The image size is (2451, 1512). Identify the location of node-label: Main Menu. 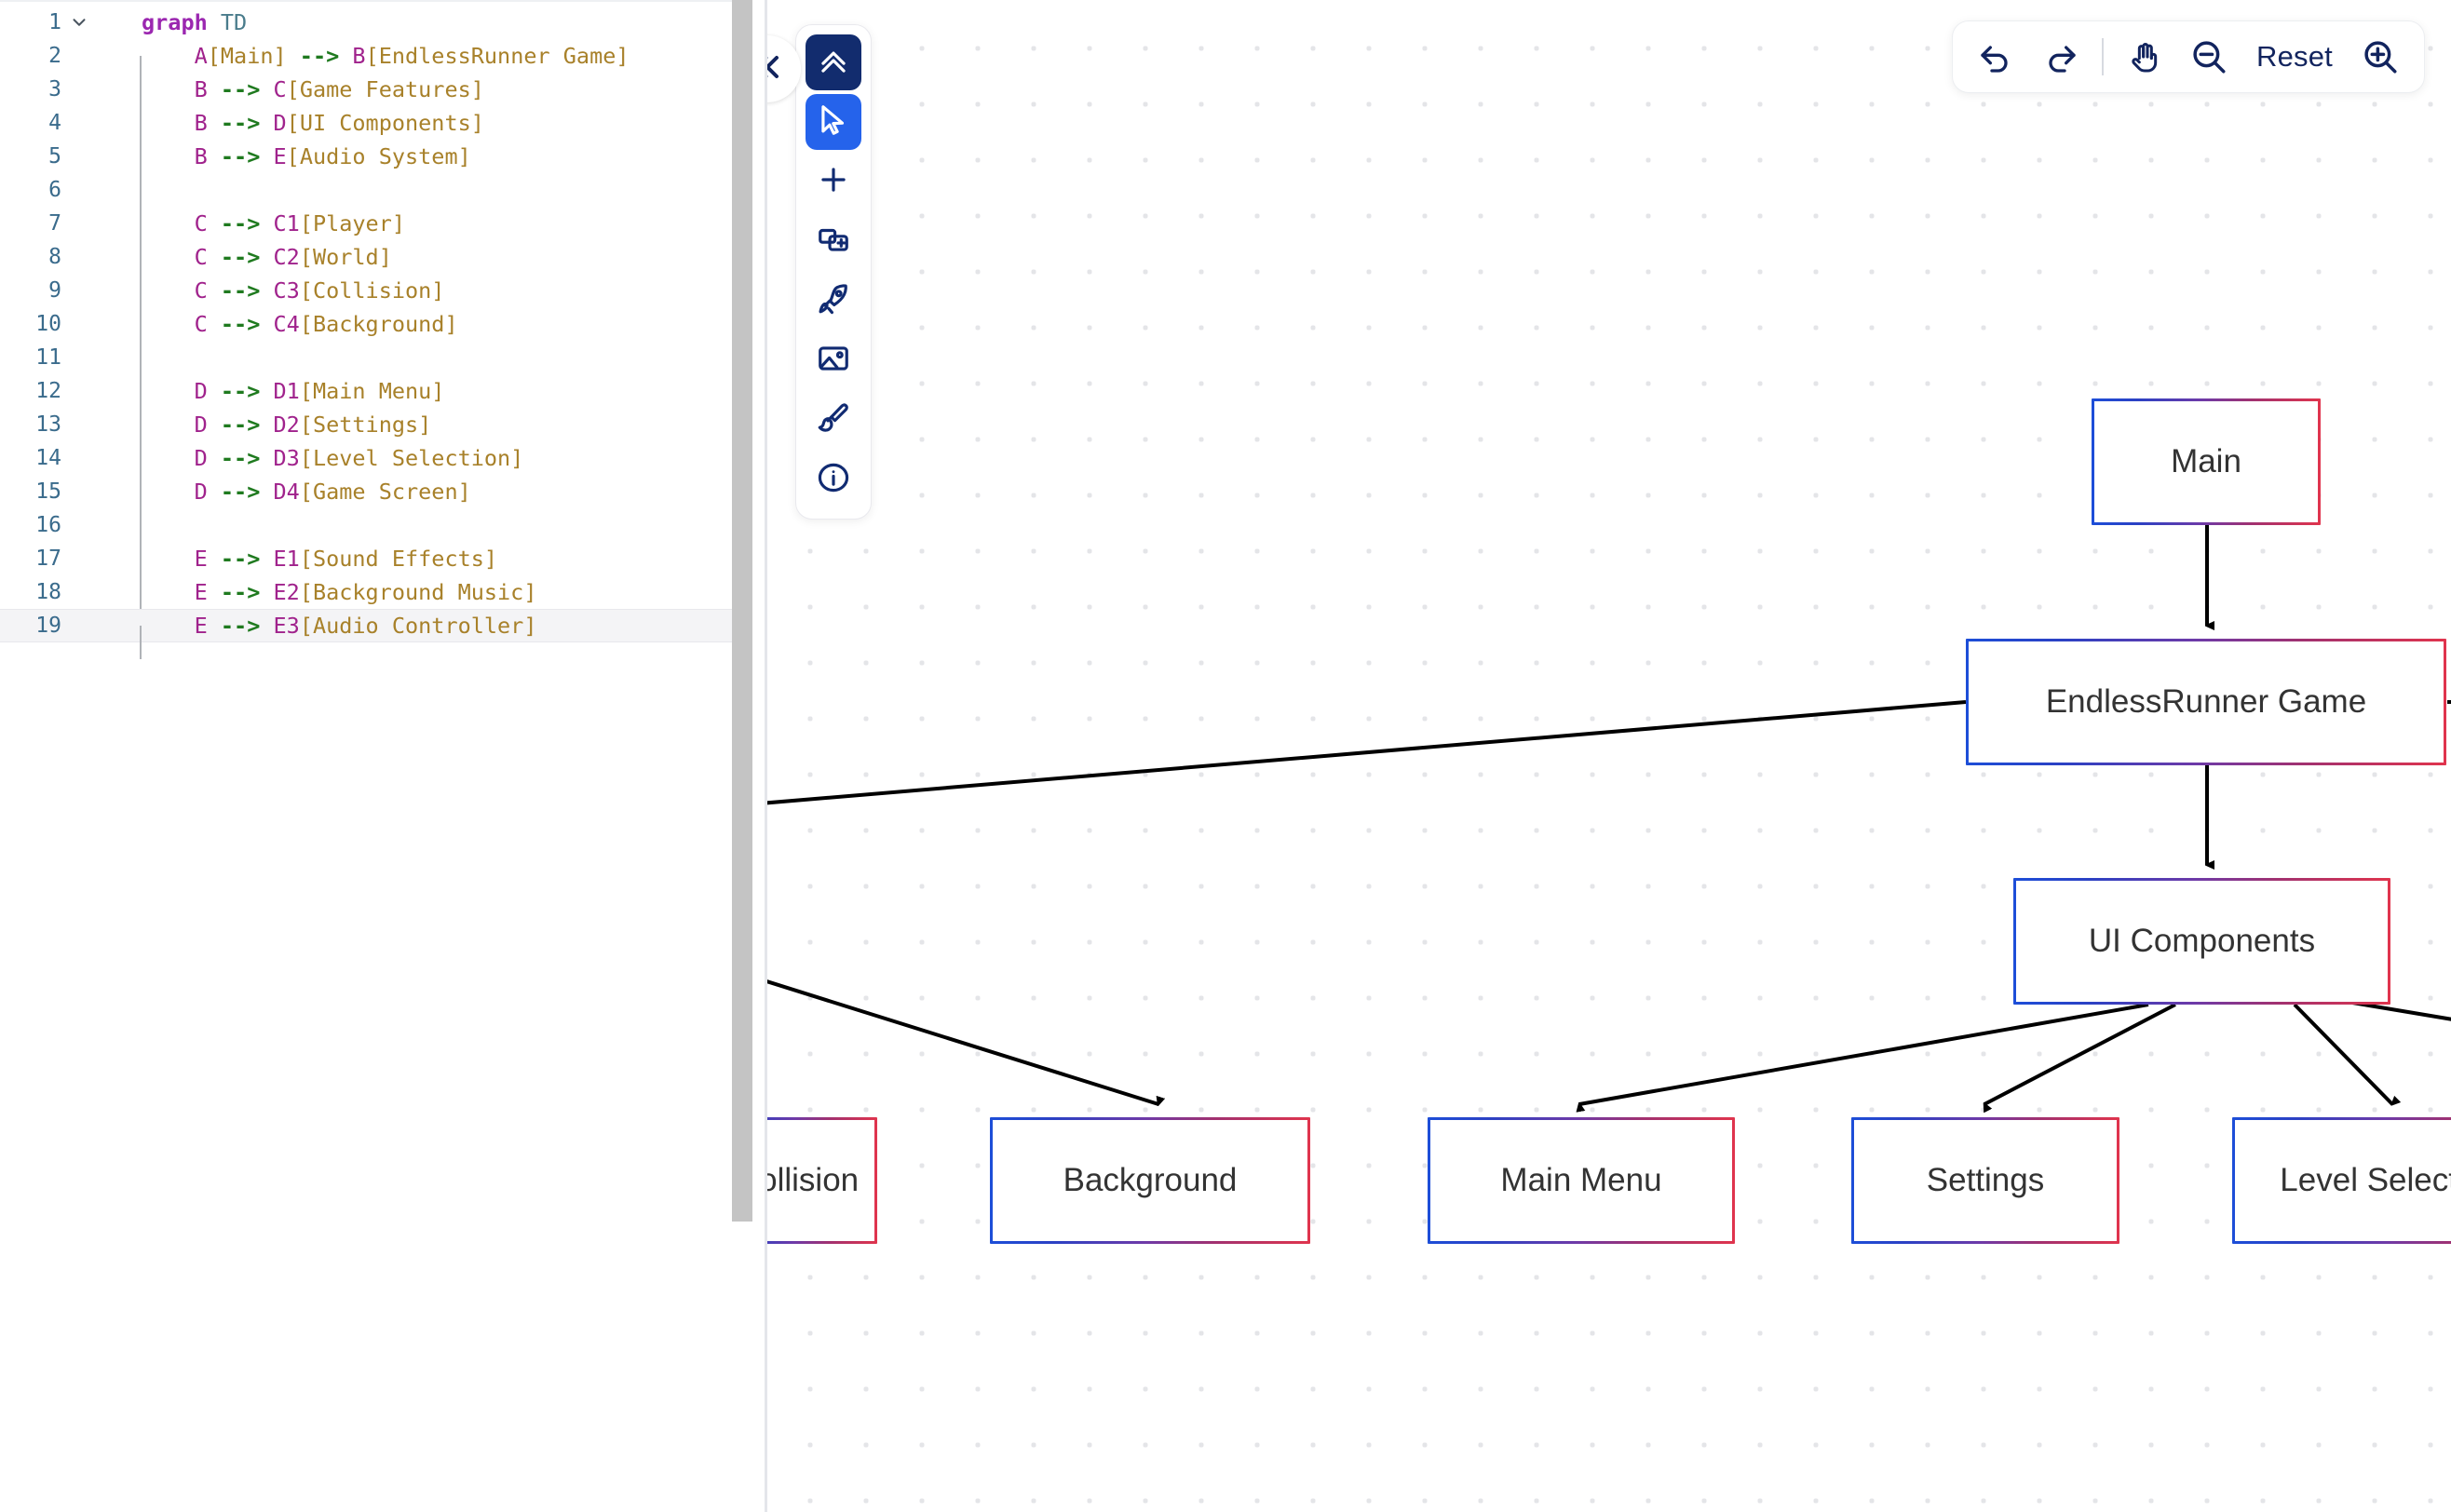
(1581, 1180).